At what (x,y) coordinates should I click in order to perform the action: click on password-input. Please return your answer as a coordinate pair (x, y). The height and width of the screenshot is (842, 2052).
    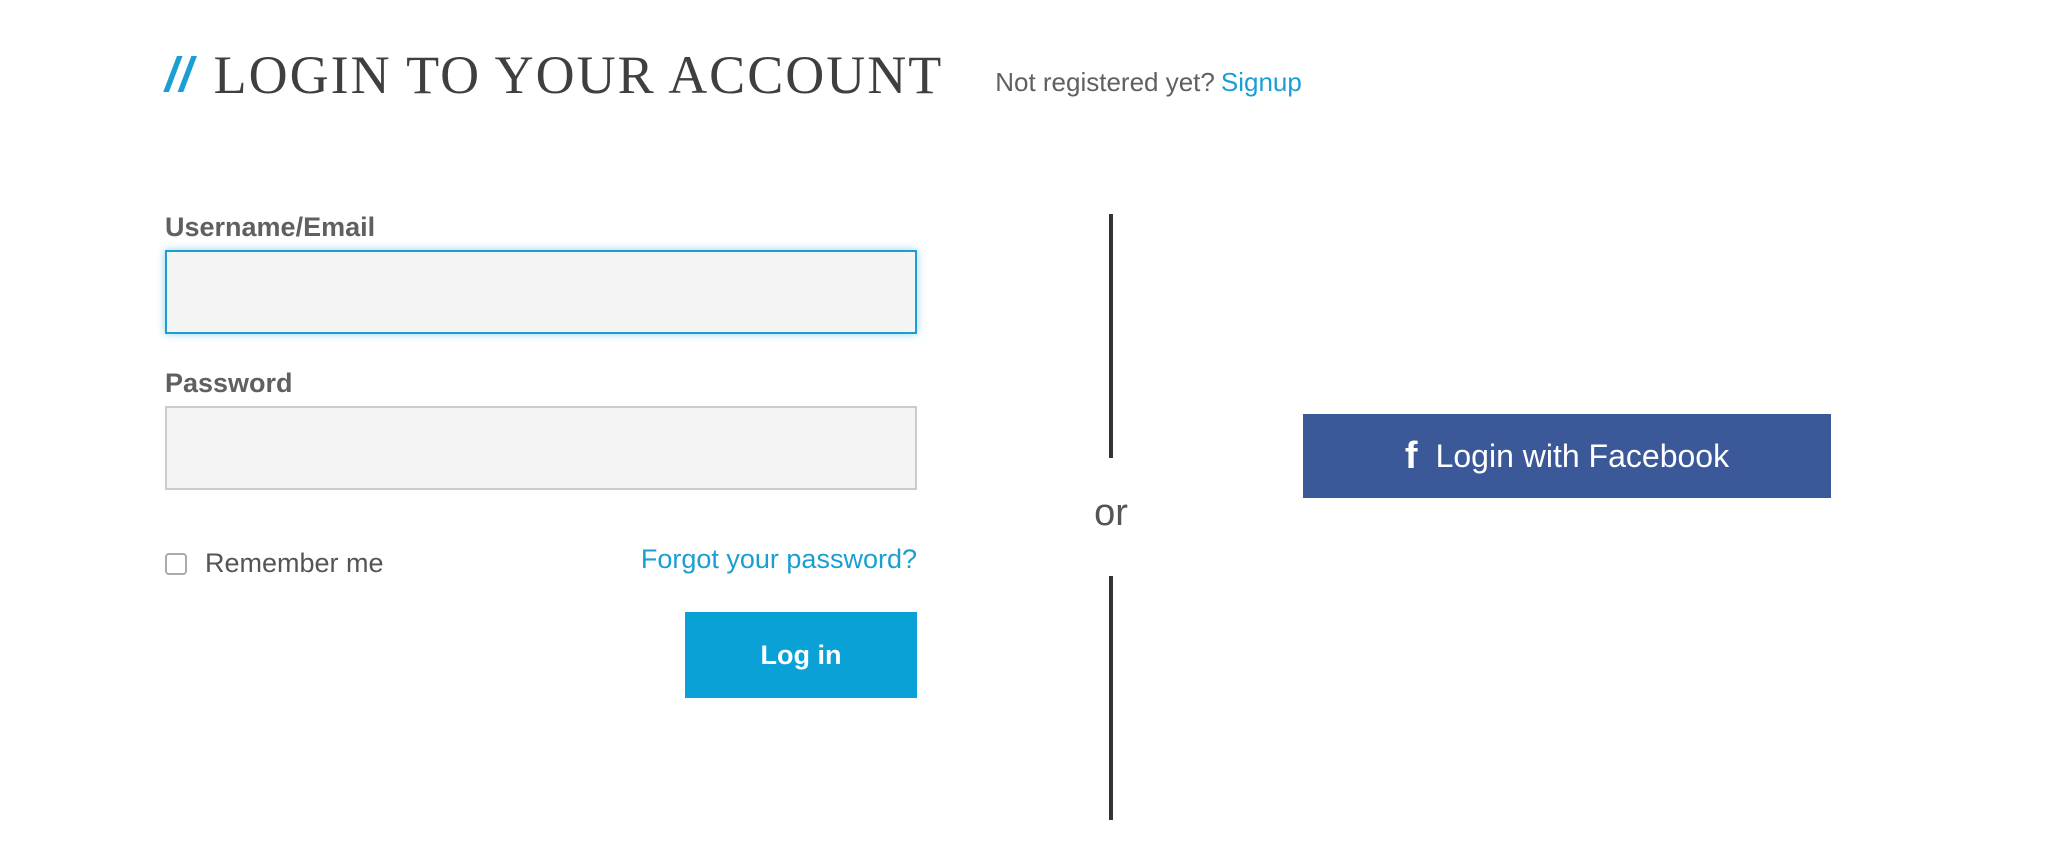
    Looking at the image, I should click on (541, 448).